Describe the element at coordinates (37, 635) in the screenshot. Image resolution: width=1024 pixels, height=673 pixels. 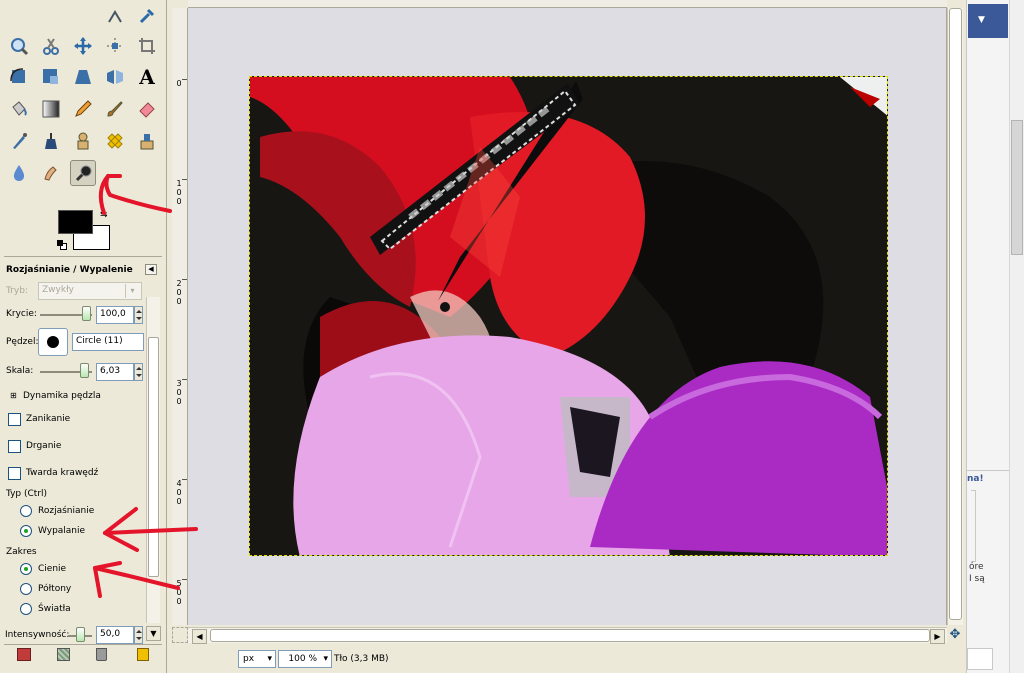
I see `exposure-label: Intensywność:` at that location.